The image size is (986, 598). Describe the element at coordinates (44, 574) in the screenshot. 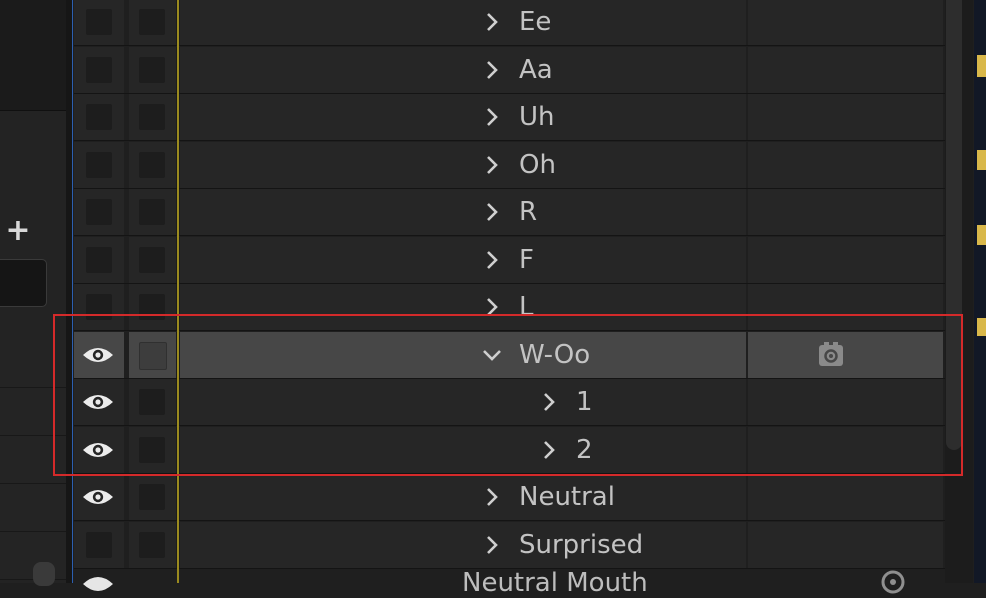

I see `left-panel-scrollbar` at that location.